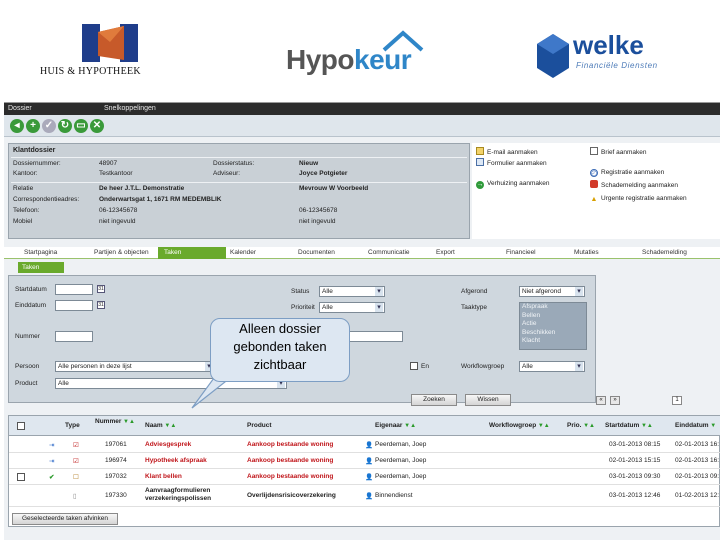 This screenshot has height=540, width=720. I want to click on workflowgroep-label: Workflowgroep, so click(483, 366).